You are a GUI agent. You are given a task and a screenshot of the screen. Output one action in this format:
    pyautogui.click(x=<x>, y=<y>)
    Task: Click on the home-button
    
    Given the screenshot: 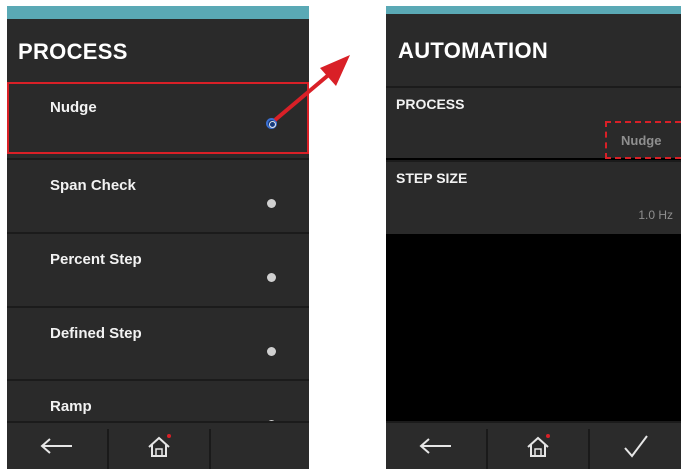 What is the action you would take?
    pyautogui.click(x=538, y=446)
    